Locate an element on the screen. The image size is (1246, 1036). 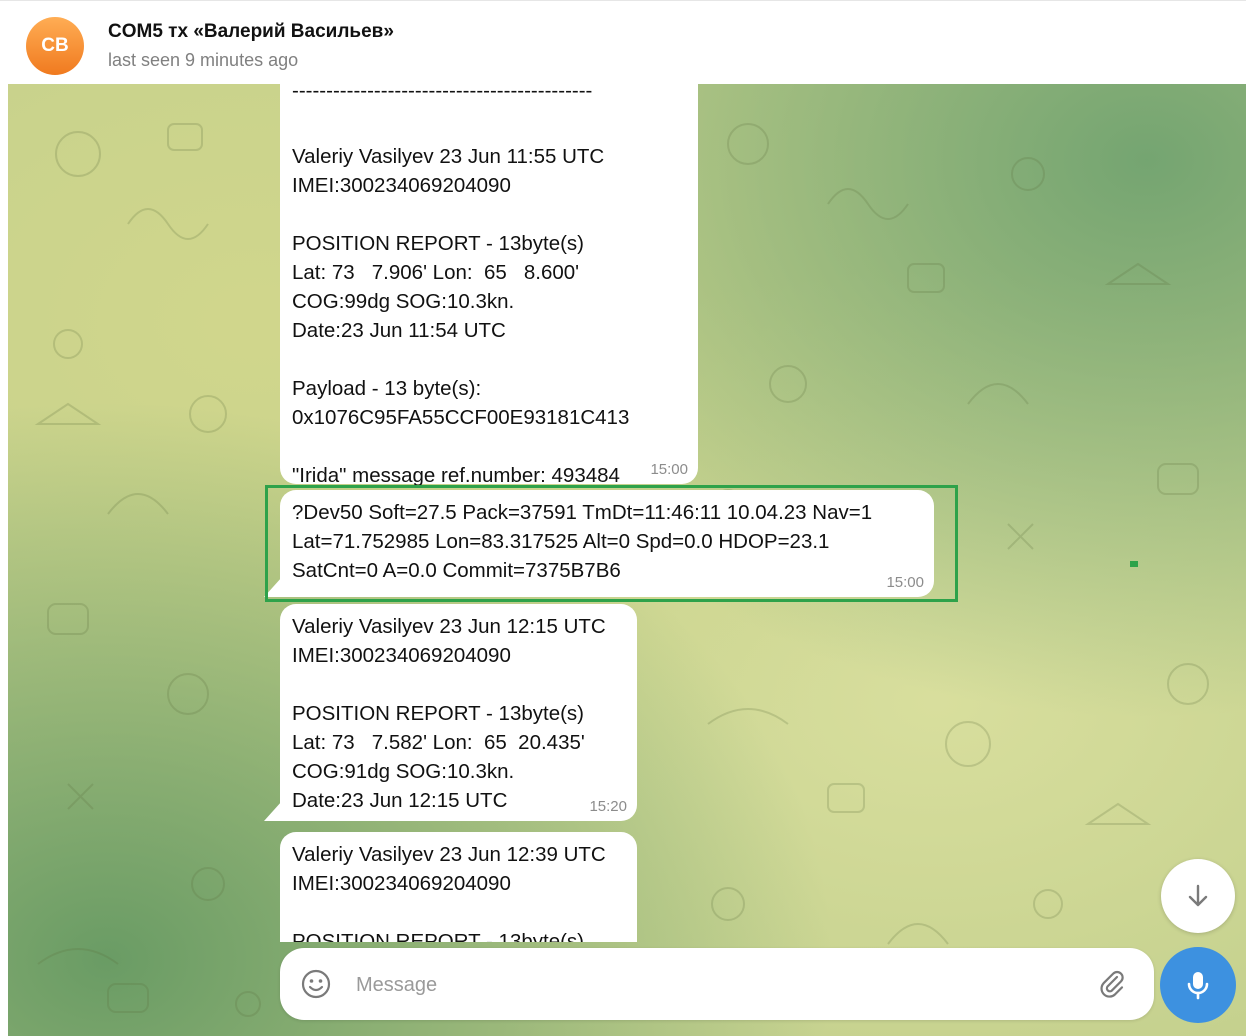
message-input is located at coordinates (716, 985).